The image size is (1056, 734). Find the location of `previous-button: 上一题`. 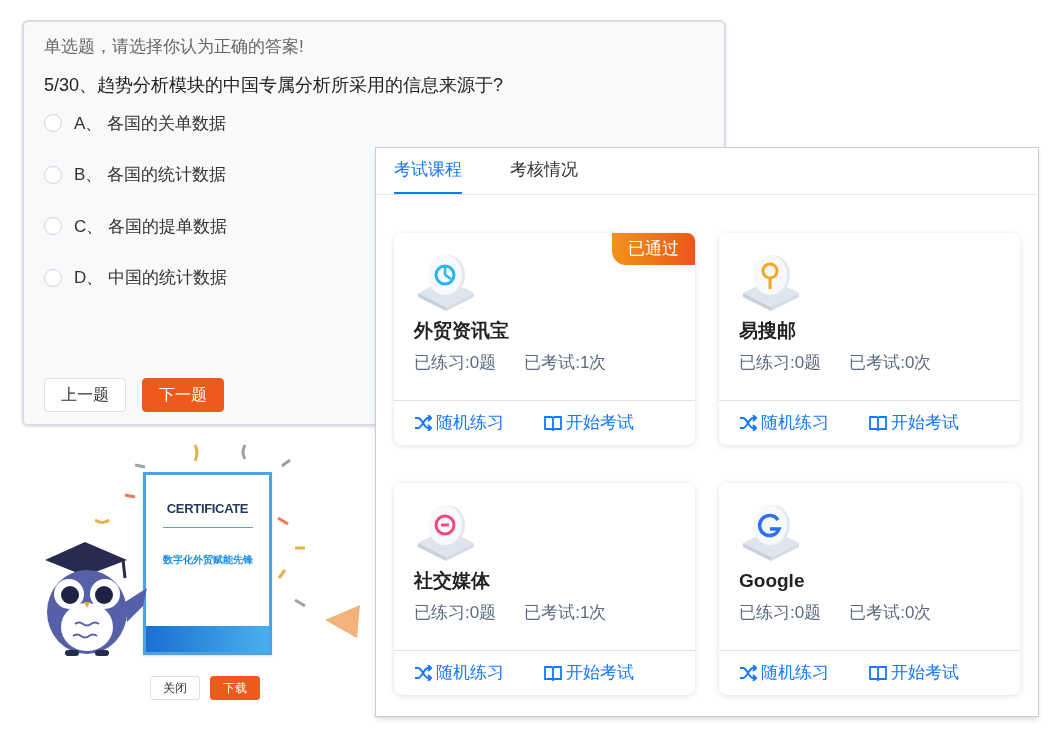

previous-button: 上一题 is located at coordinates (85, 395).